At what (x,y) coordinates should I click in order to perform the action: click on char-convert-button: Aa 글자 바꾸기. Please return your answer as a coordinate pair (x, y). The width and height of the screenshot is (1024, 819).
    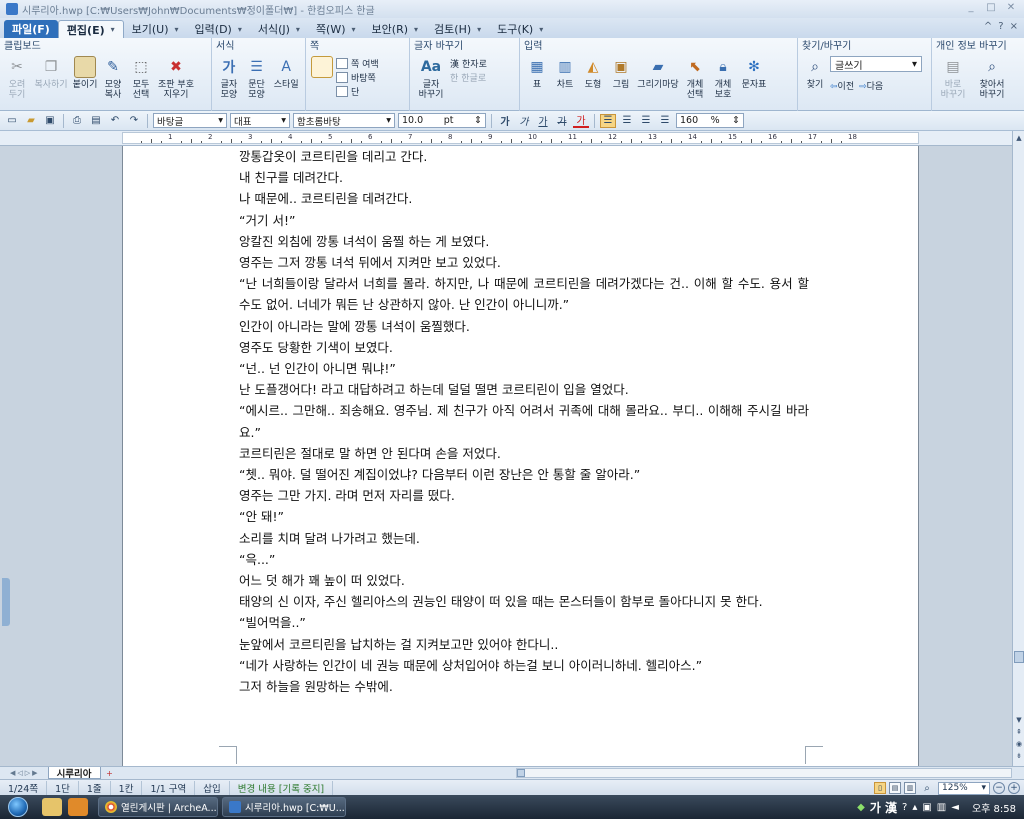
    Looking at the image, I should click on (431, 78).